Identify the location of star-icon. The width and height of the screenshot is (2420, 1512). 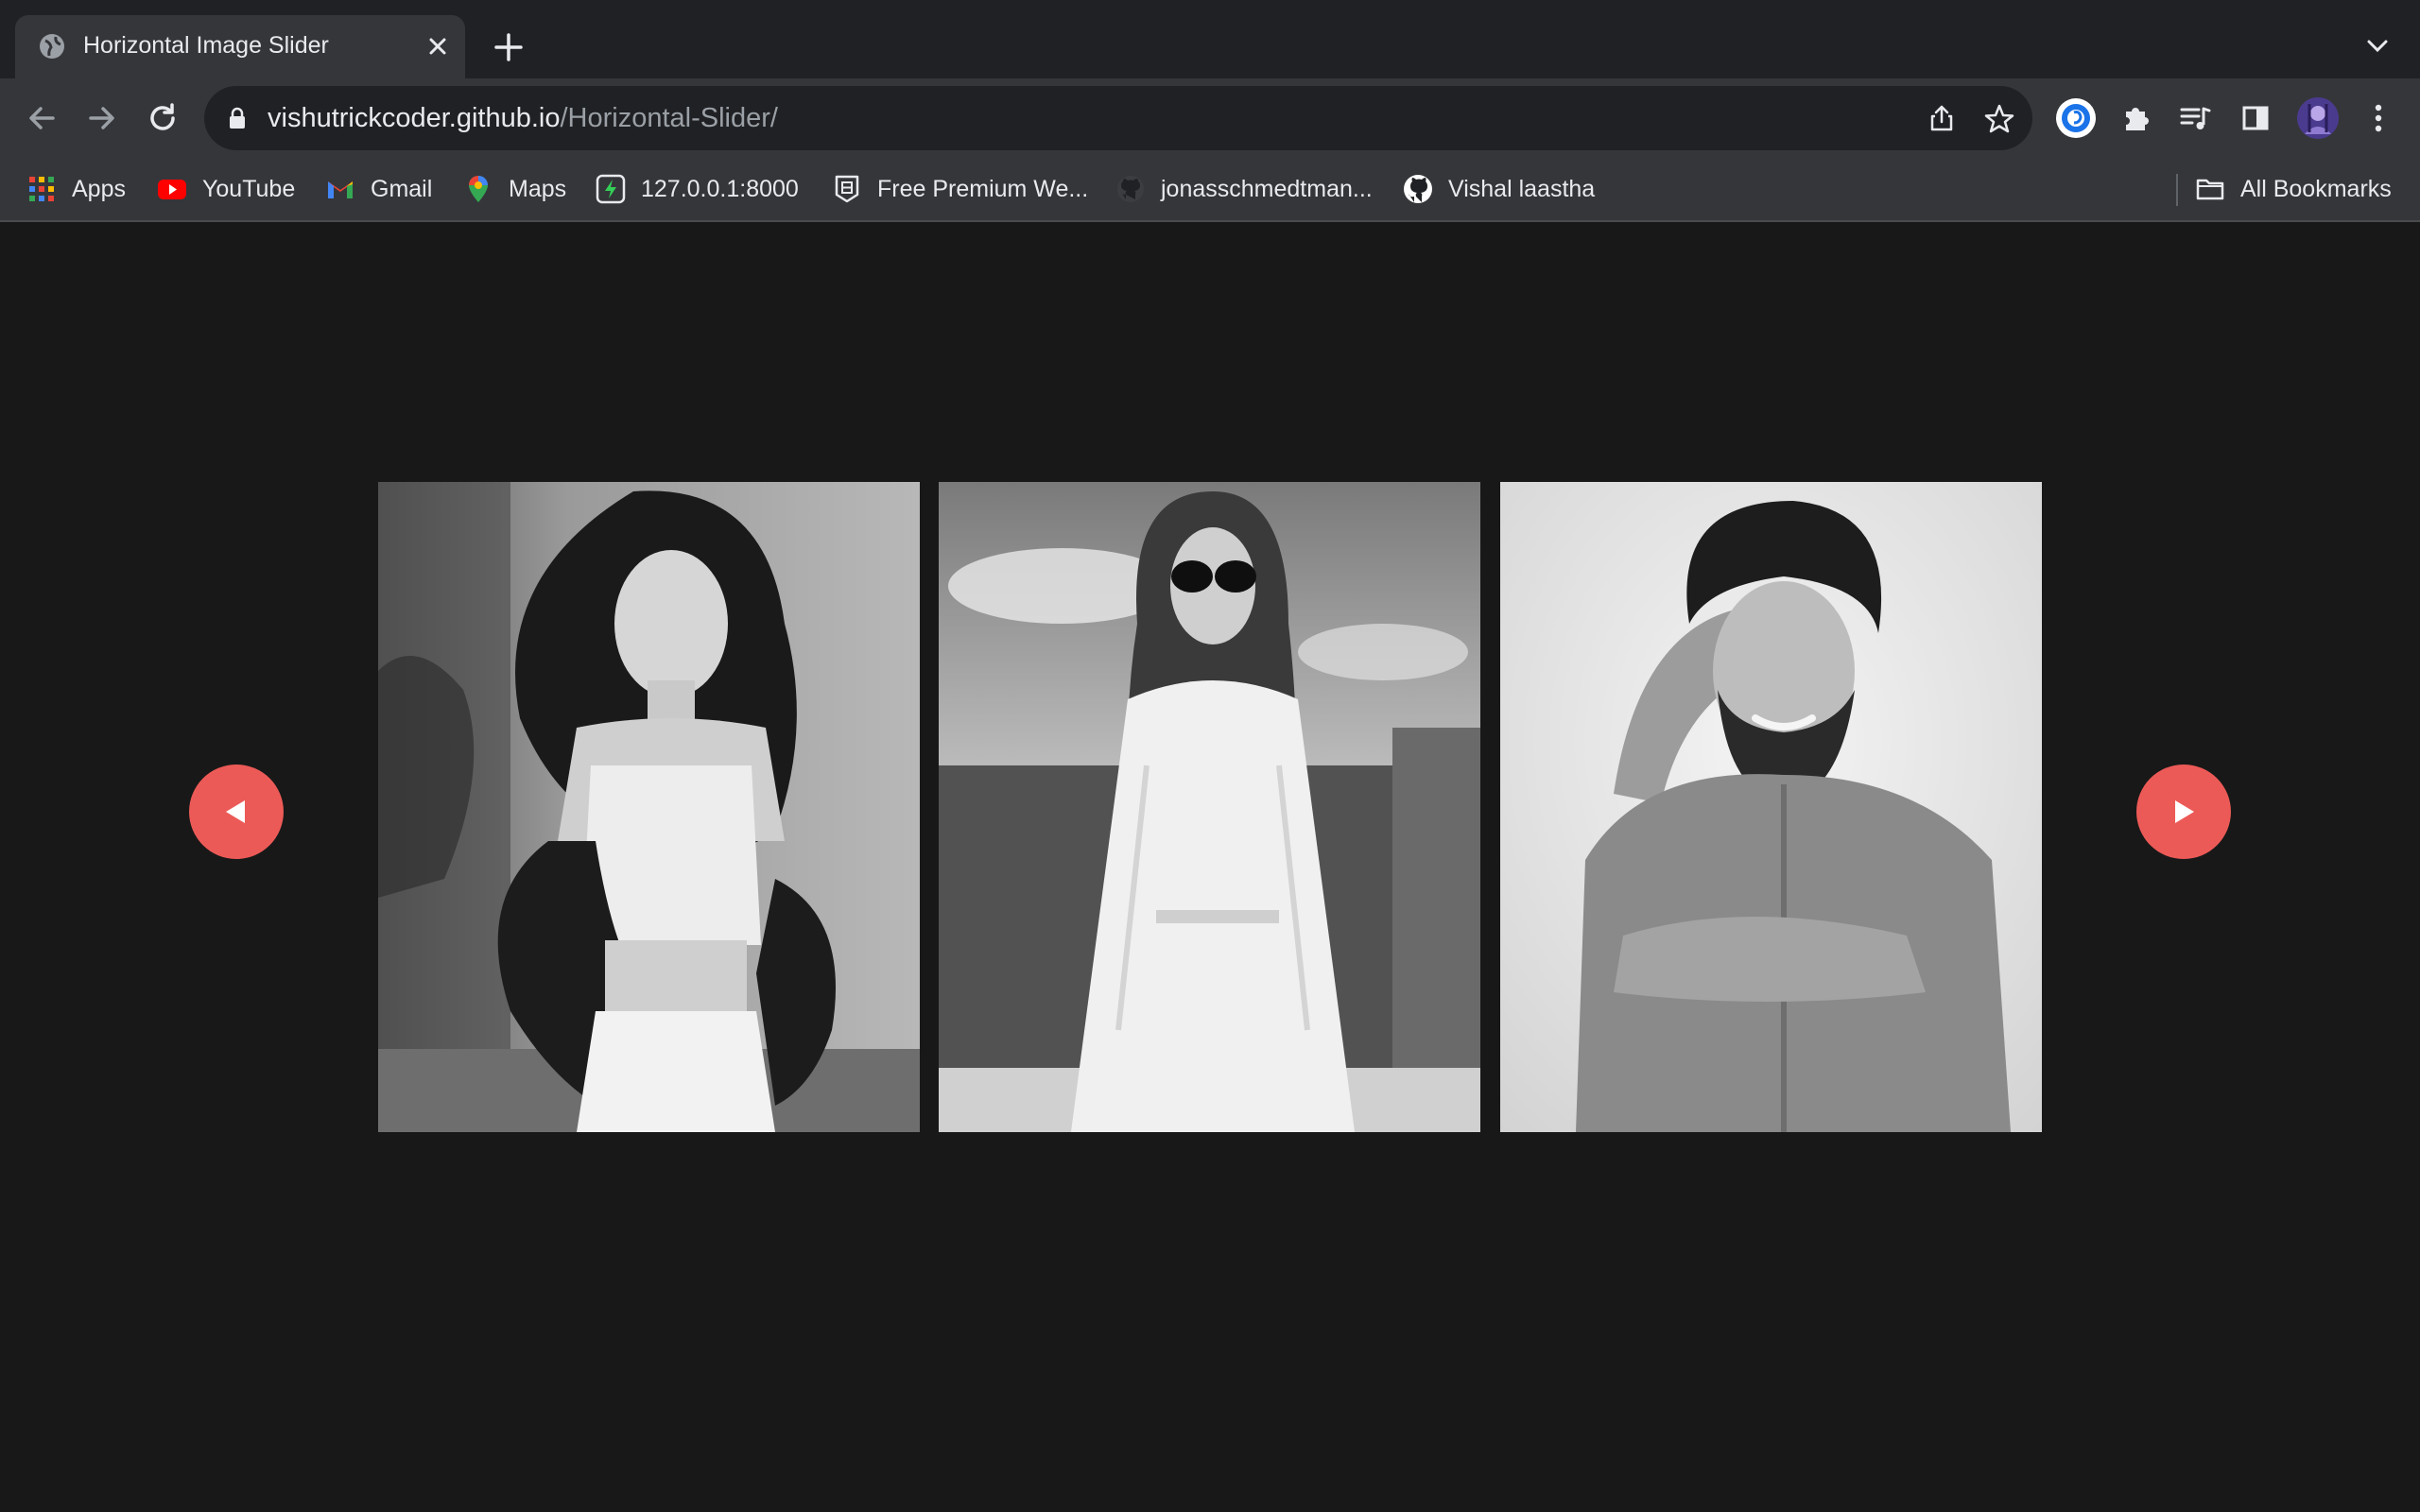
(1999, 119).